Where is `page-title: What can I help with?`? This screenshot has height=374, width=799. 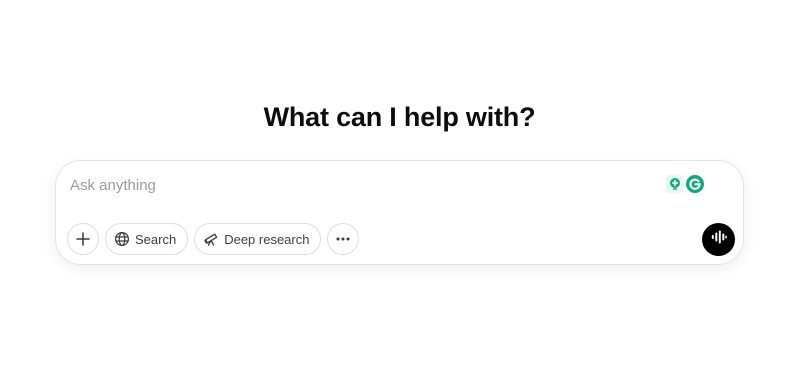
page-title: What can I help with? is located at coordinates (399, 117).